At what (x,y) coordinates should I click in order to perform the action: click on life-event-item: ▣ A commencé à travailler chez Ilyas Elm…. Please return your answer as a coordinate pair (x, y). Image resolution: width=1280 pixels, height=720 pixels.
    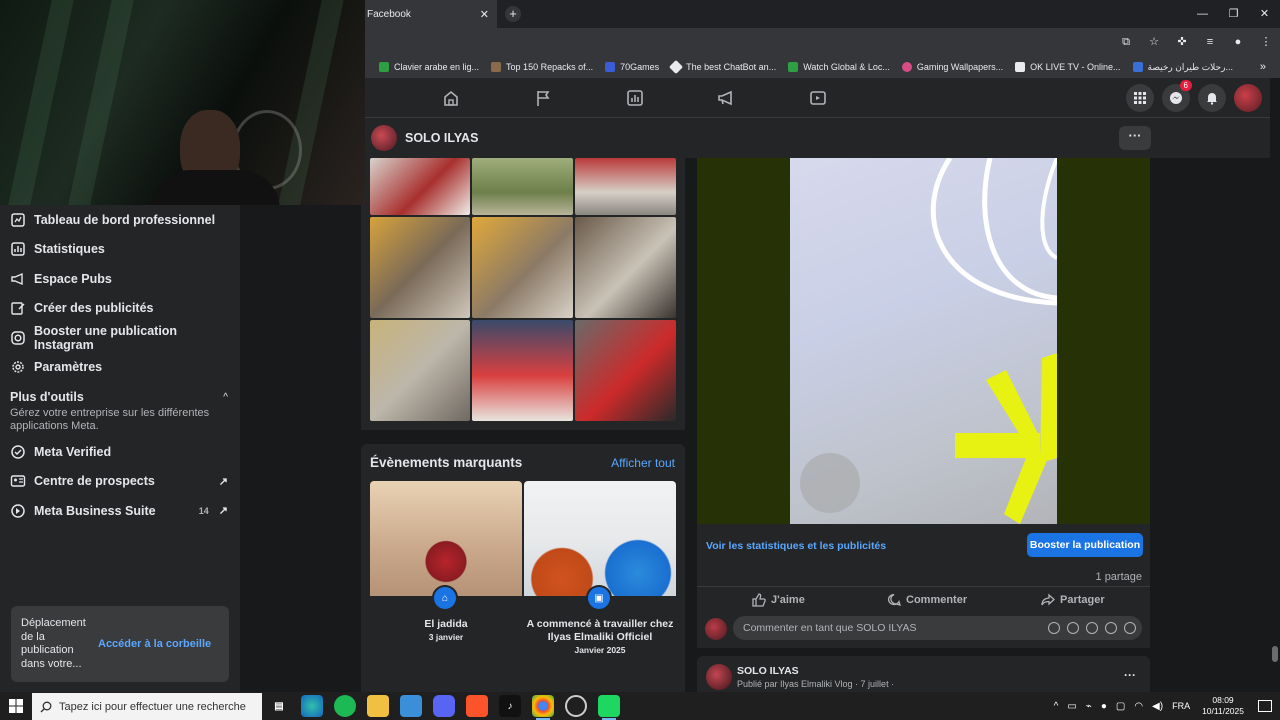
    Looking at the image, I should click on (600, 568).